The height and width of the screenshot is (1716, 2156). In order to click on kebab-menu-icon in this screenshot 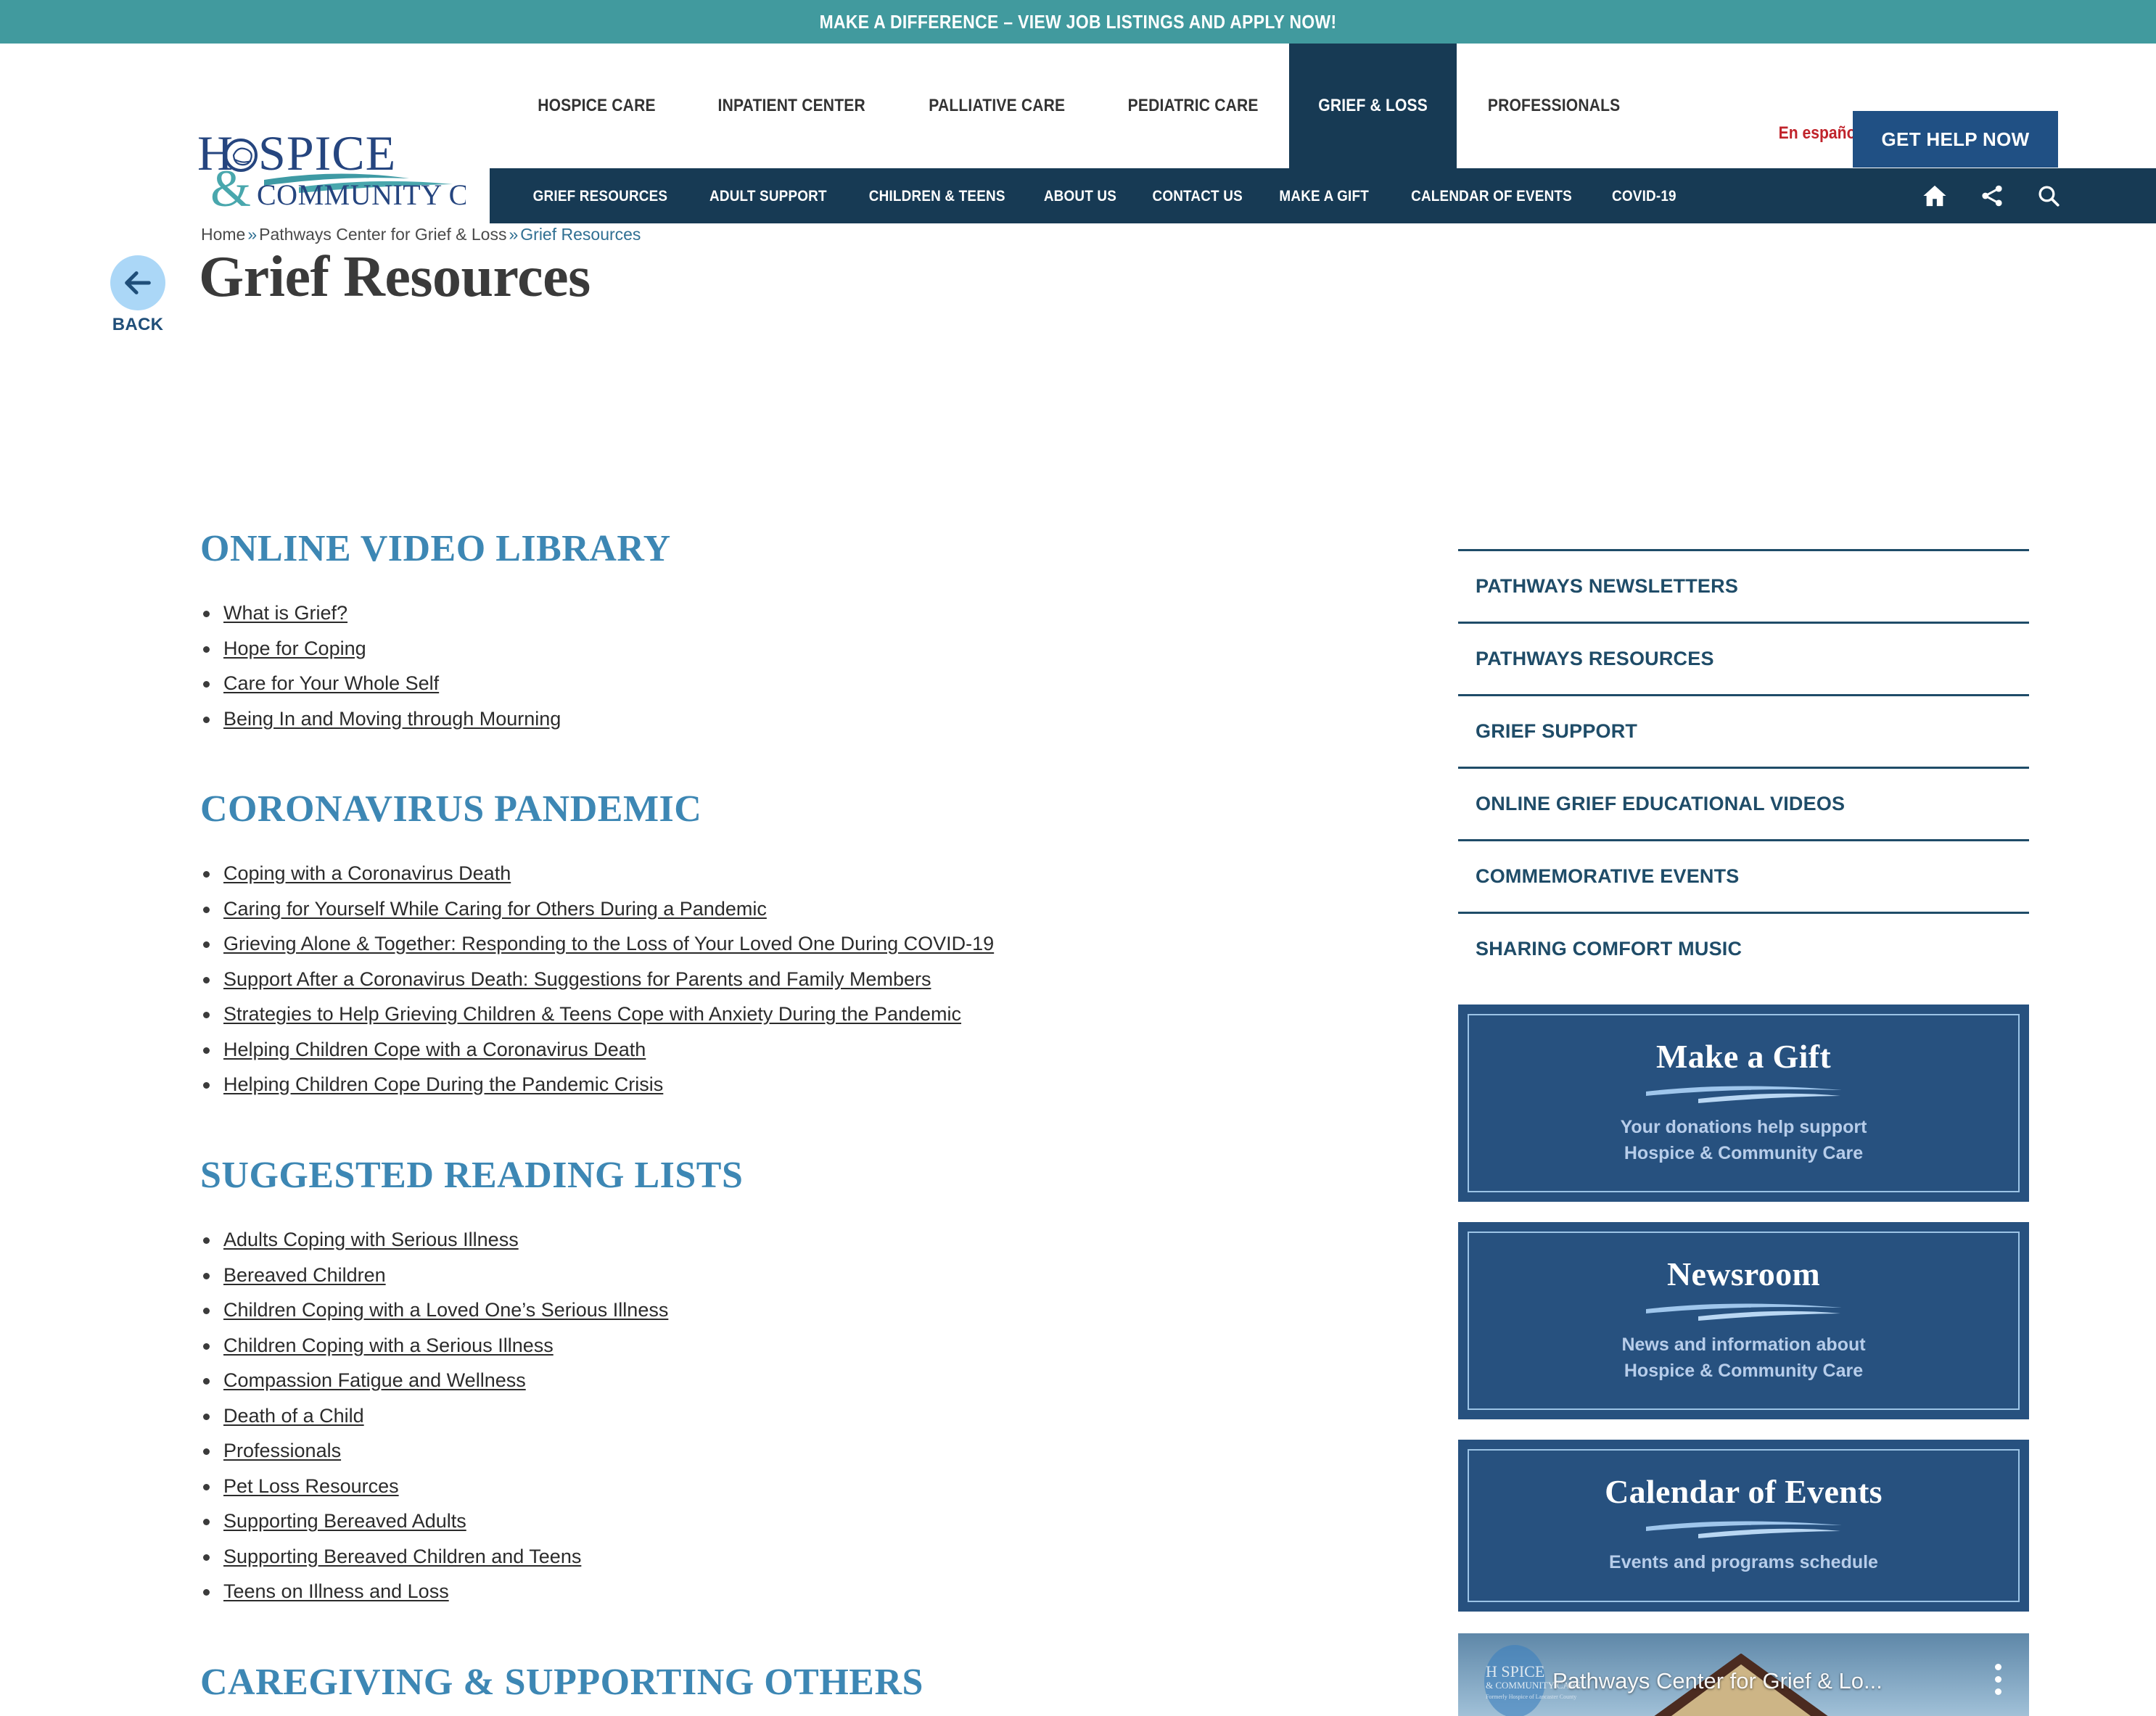, I will do `click(1998, 1682)`.